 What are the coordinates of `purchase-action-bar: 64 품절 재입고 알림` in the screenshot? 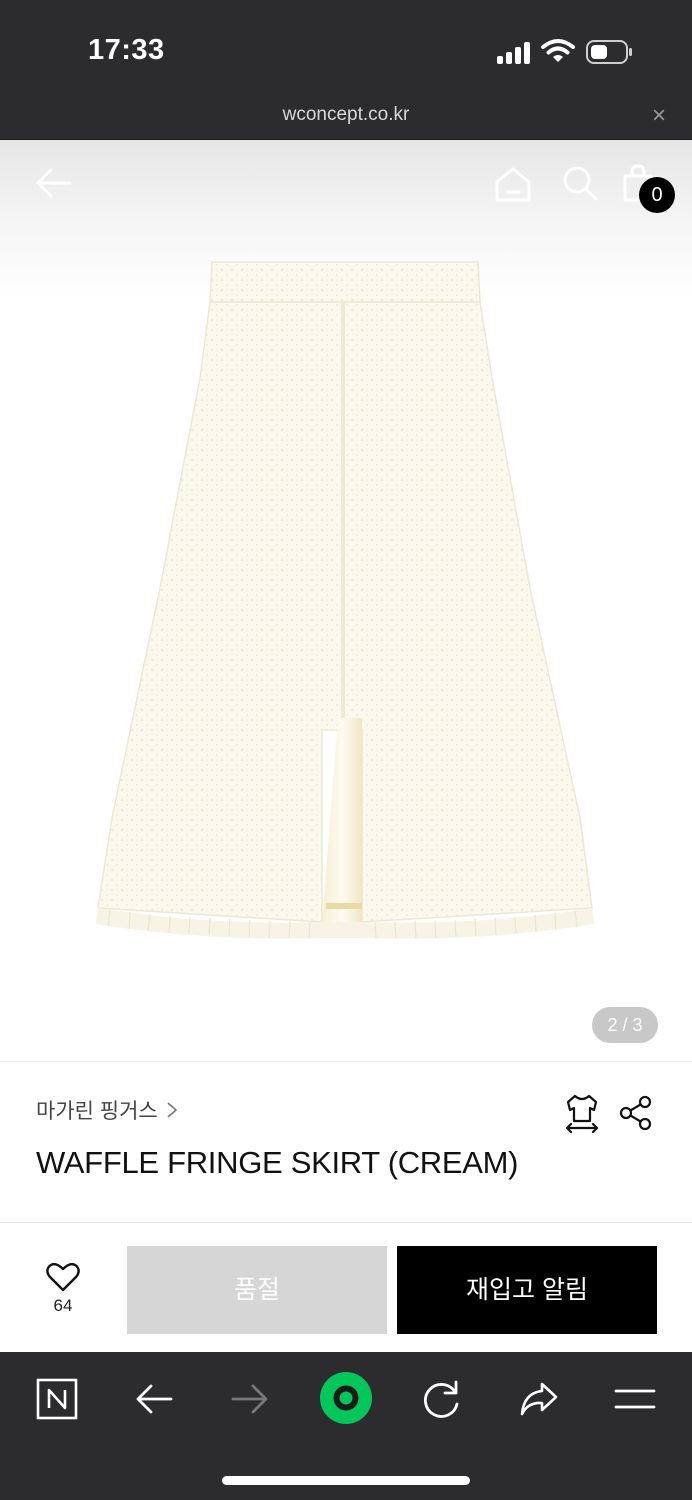 It's located at (346, 1288).